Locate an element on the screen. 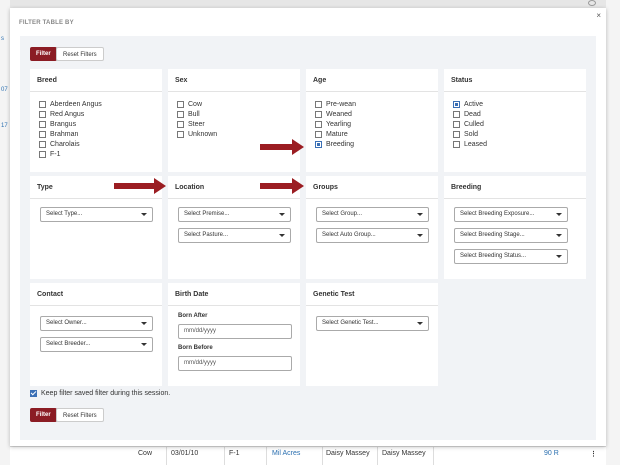 This screenshot has width=620, height=465. status-option: Sold is located at coordinates (470, 134).